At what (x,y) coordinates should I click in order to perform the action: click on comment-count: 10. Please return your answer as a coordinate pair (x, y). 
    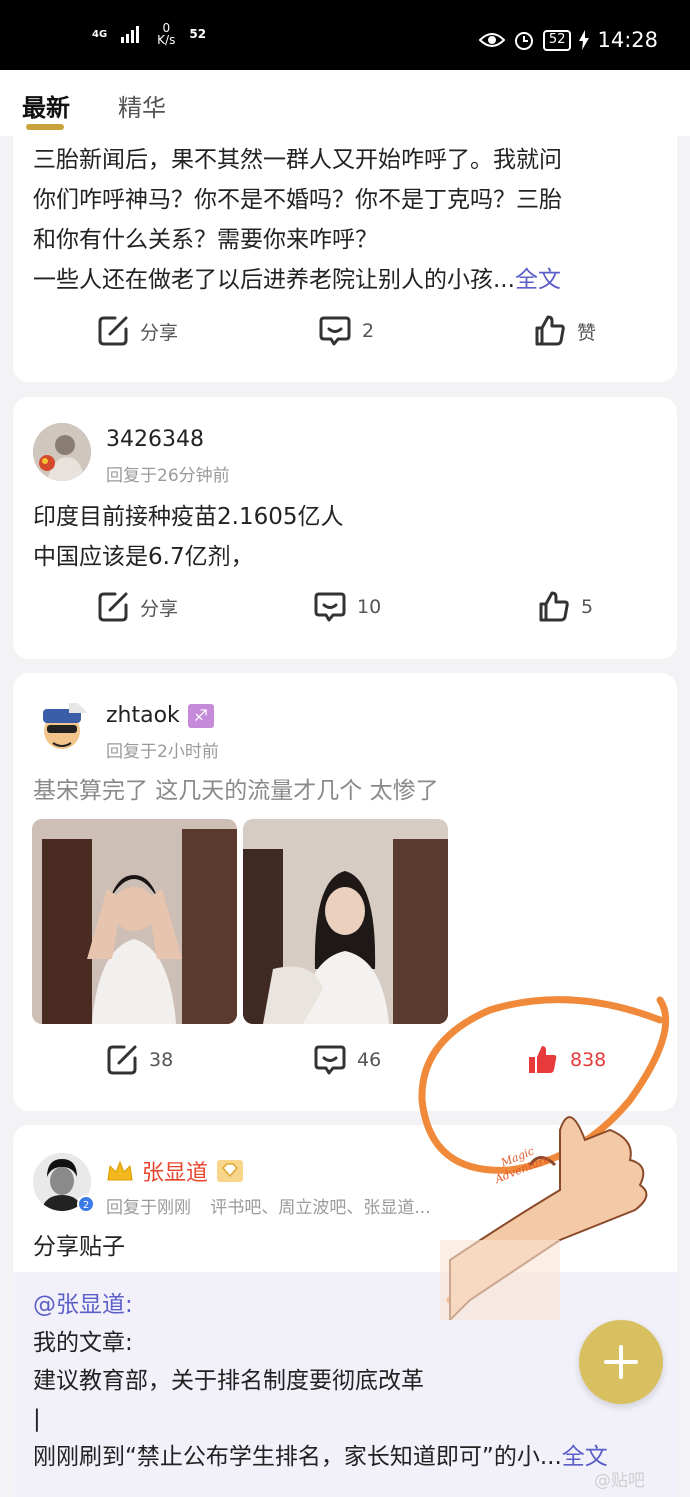
    Looking at the image, I should click on (369, 607).